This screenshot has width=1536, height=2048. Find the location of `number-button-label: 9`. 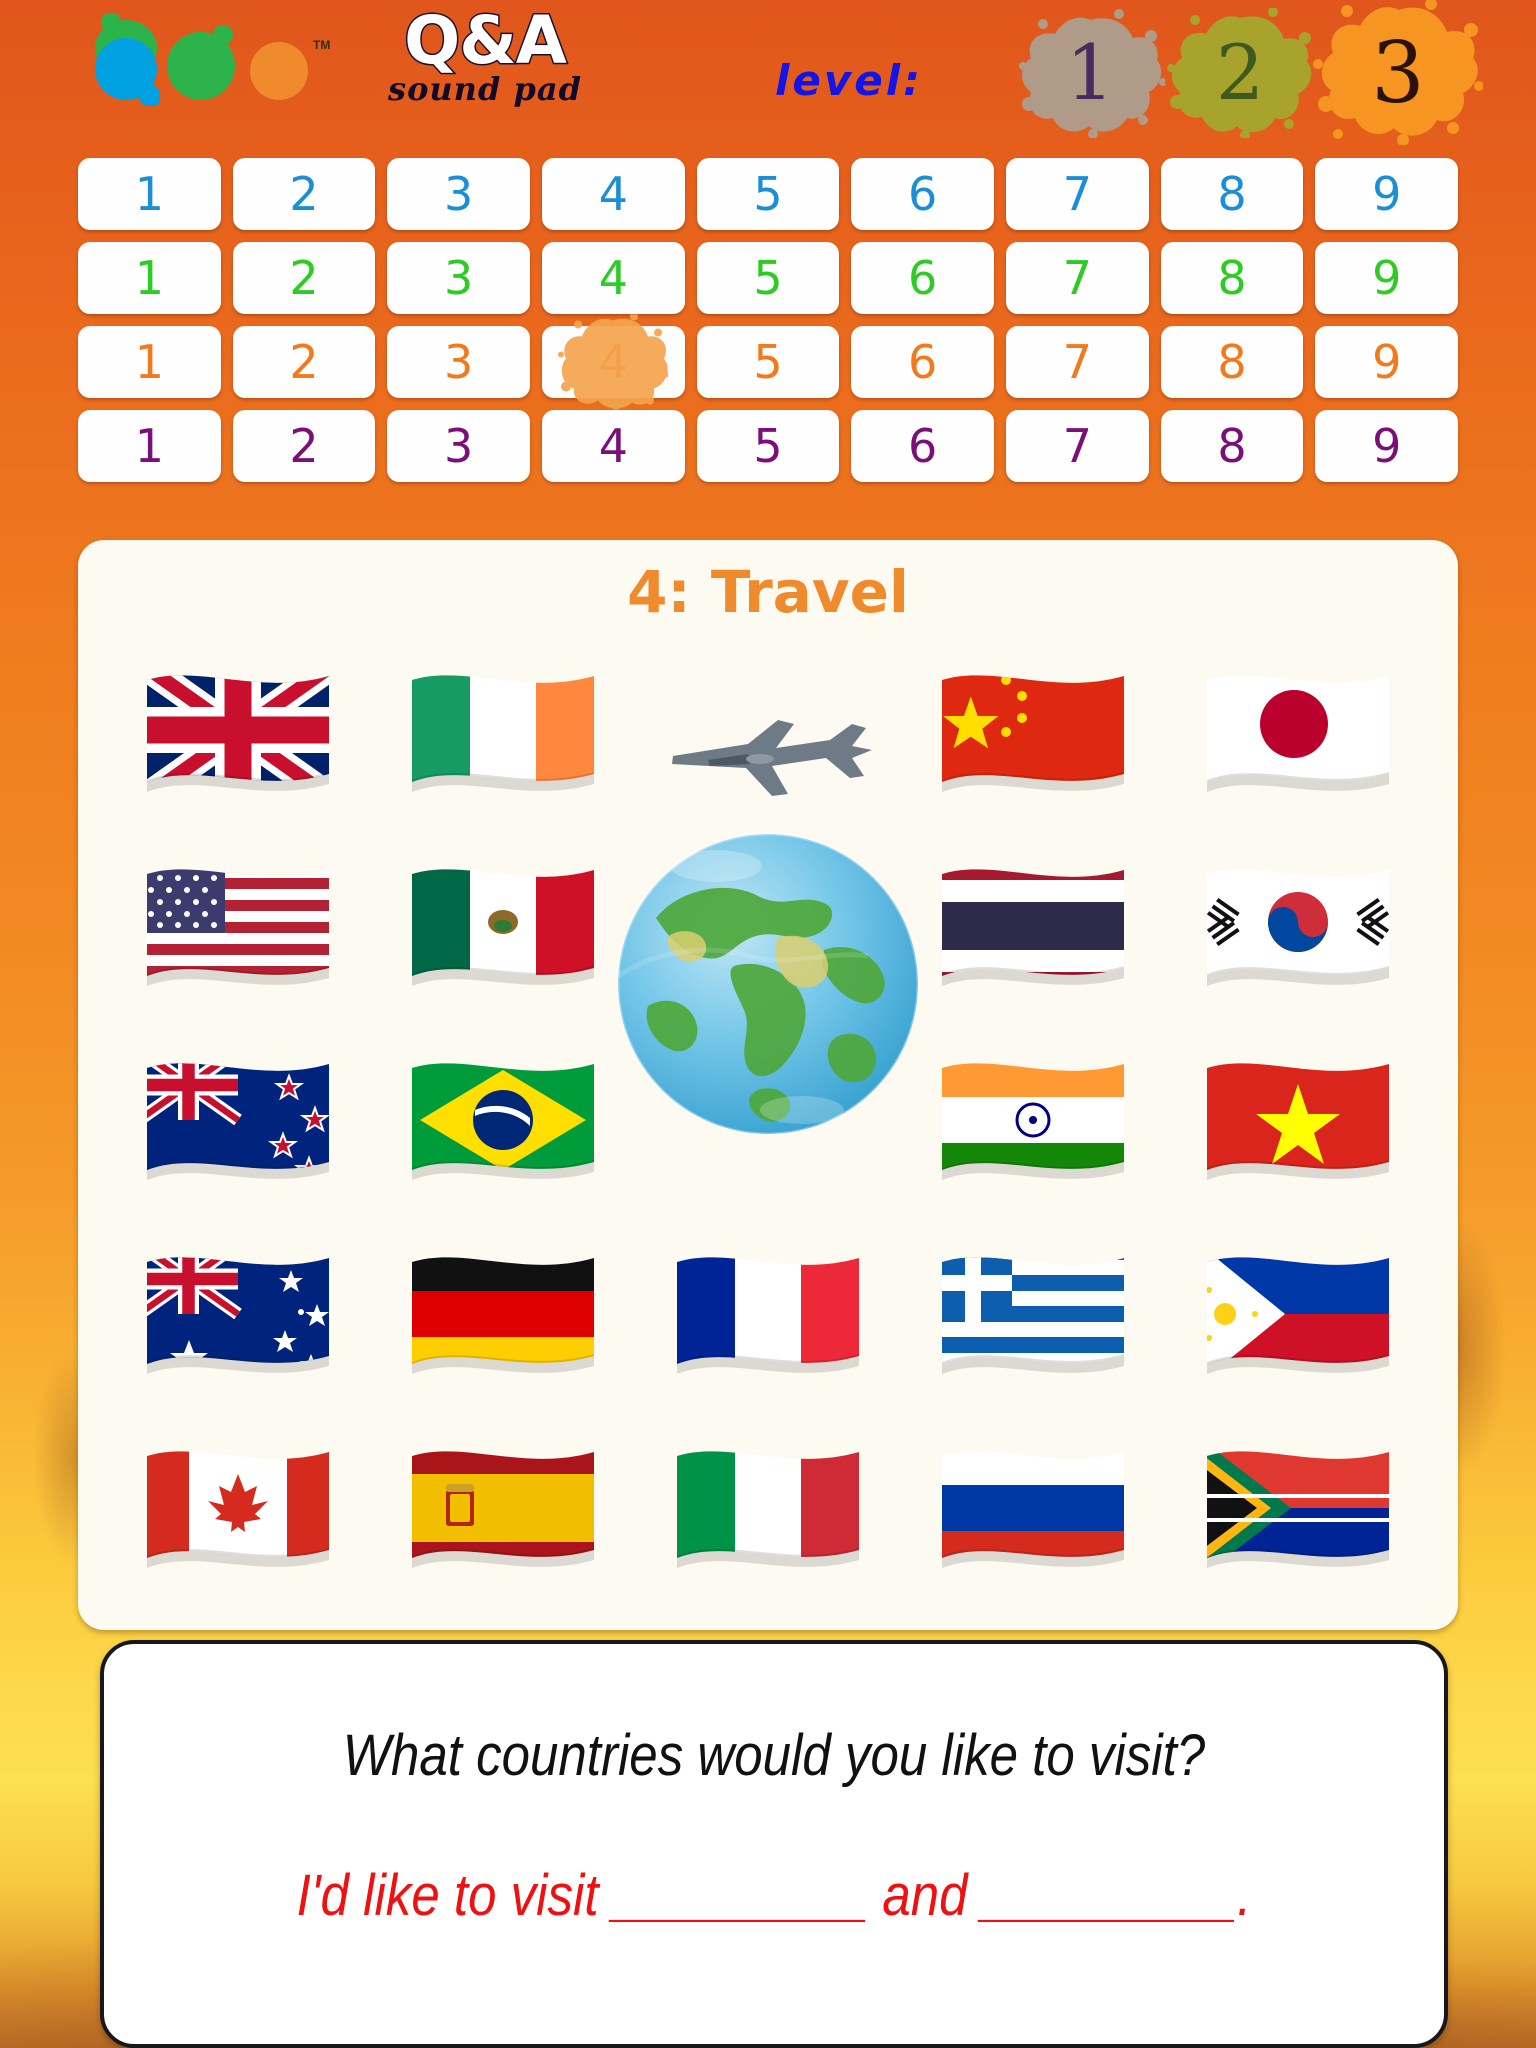

number-button-label: 9 is located at coordinates (1387, 362).